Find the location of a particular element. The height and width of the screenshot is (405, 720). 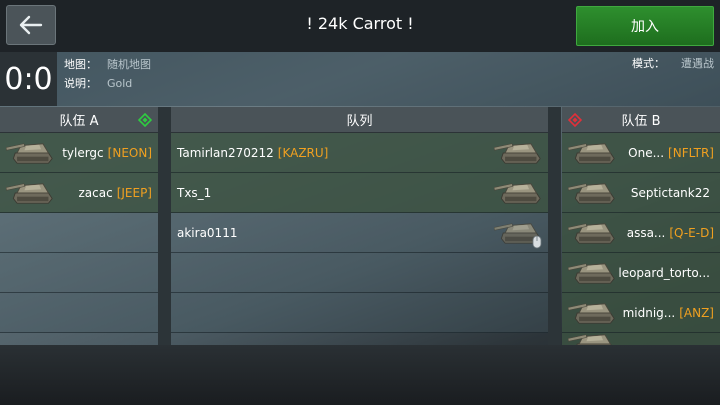

player-name-group: zacac [JEEP] is located at coordinates (115, 193).